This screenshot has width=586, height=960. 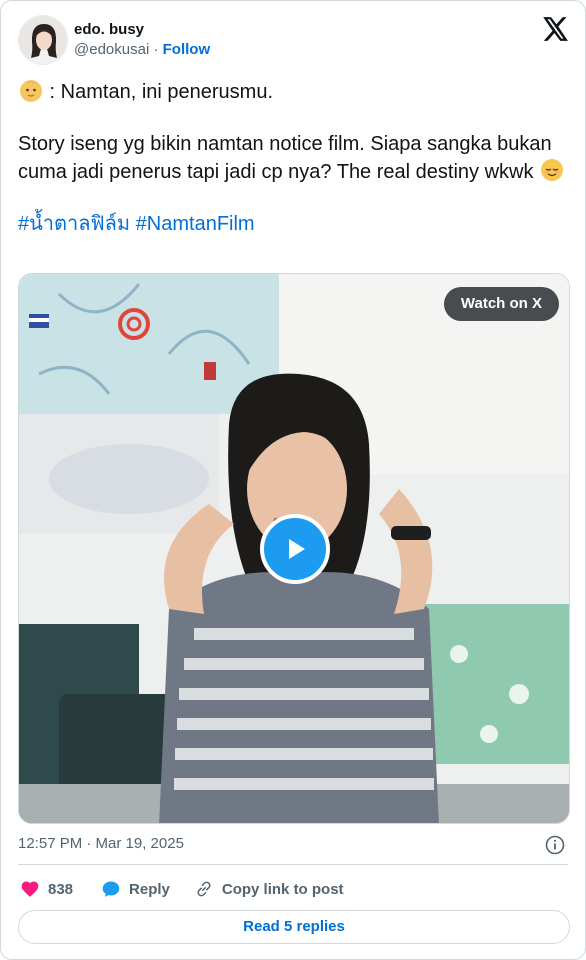 What do you see at coordinates (46, 889) in the screenshot?
I see `like-button: 838` at bounding box center [46, 889].